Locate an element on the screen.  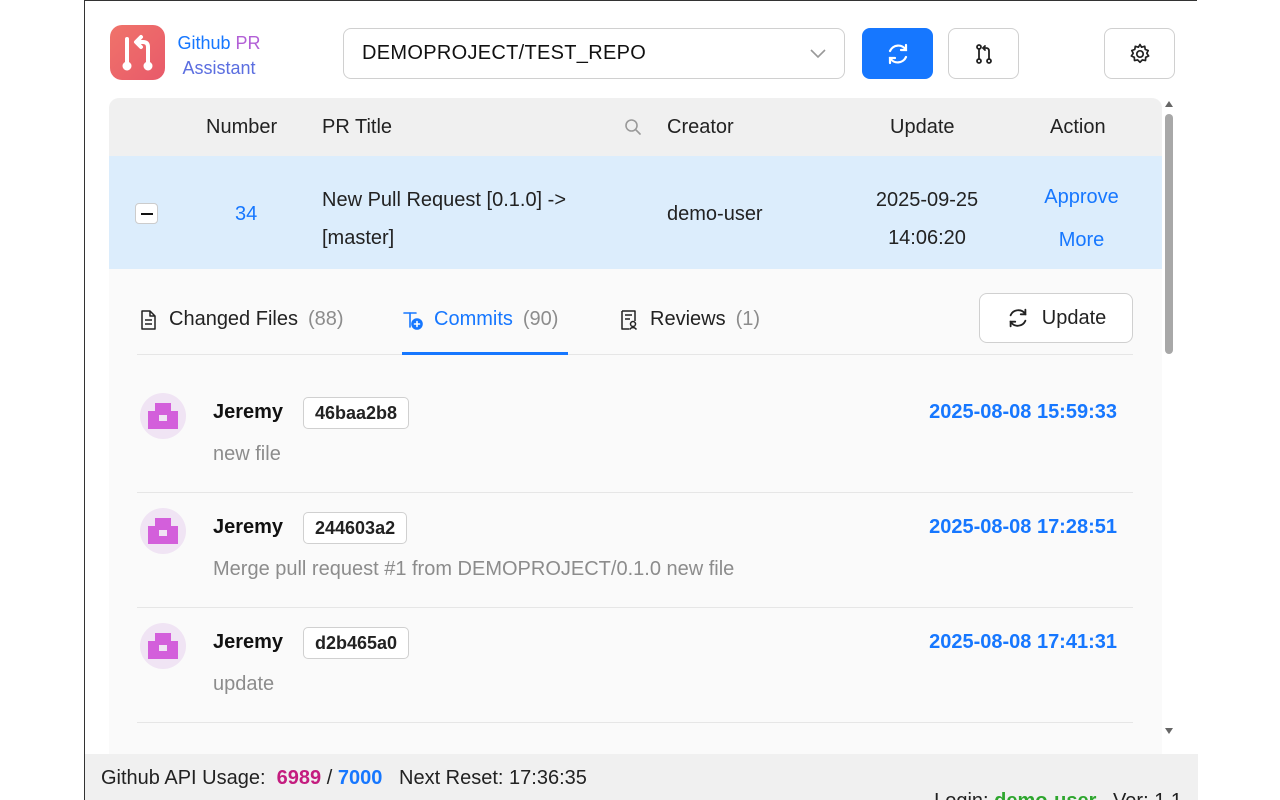
review-icon is located at coordinates (629, 319).